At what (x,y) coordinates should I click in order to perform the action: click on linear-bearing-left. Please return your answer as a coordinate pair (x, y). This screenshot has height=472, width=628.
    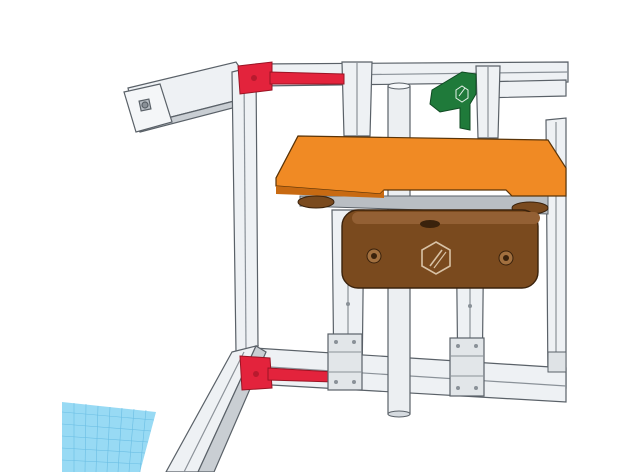
    Looking at the image, I should click on (345, 362).